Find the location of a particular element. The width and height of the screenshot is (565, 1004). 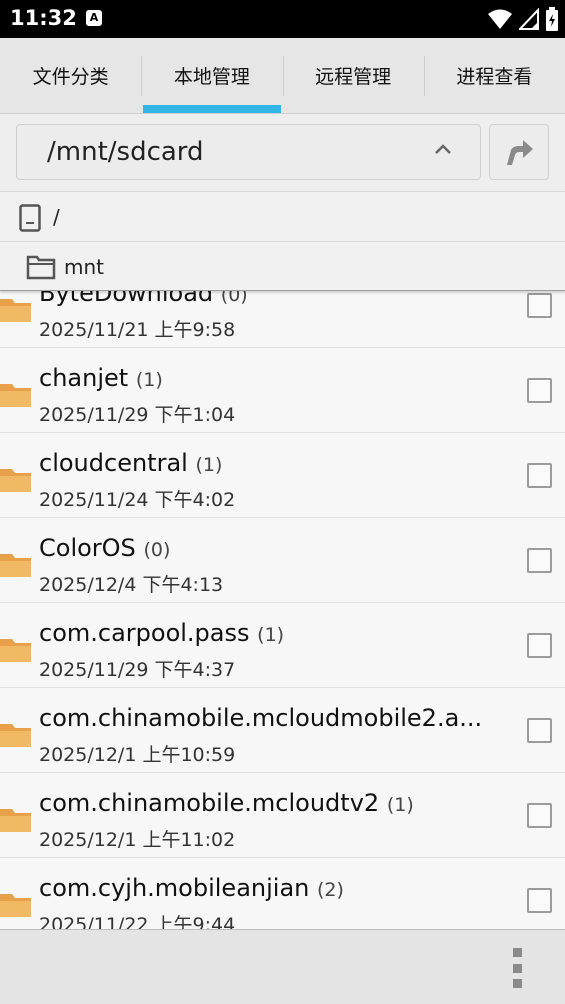

tab-file-category: 文件分类 is located at coordinates (70, 75).